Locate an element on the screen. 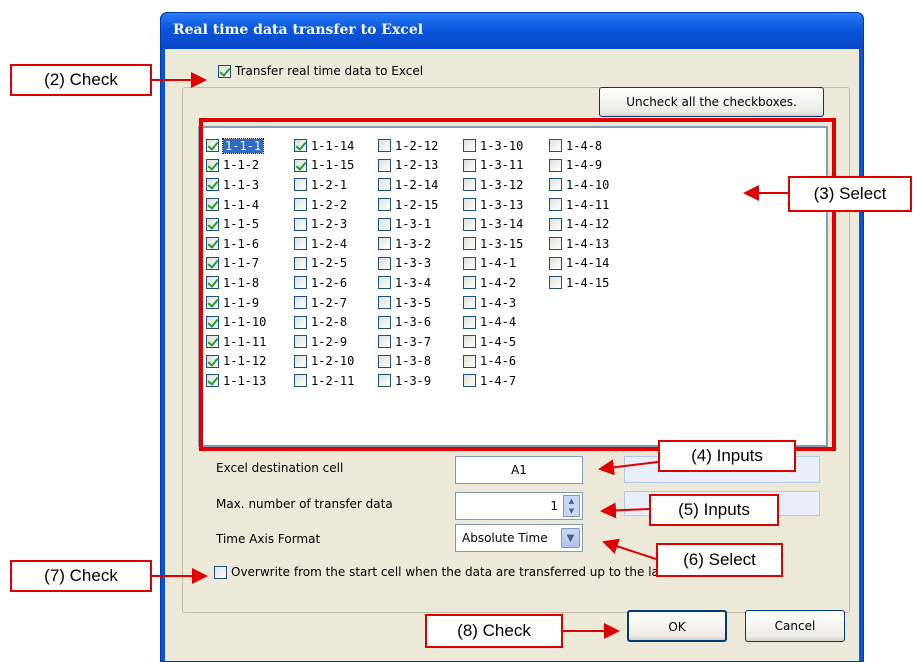 The image size is (916, 662). callout-6-text: (6) Select is located at coordinates (719, 559).